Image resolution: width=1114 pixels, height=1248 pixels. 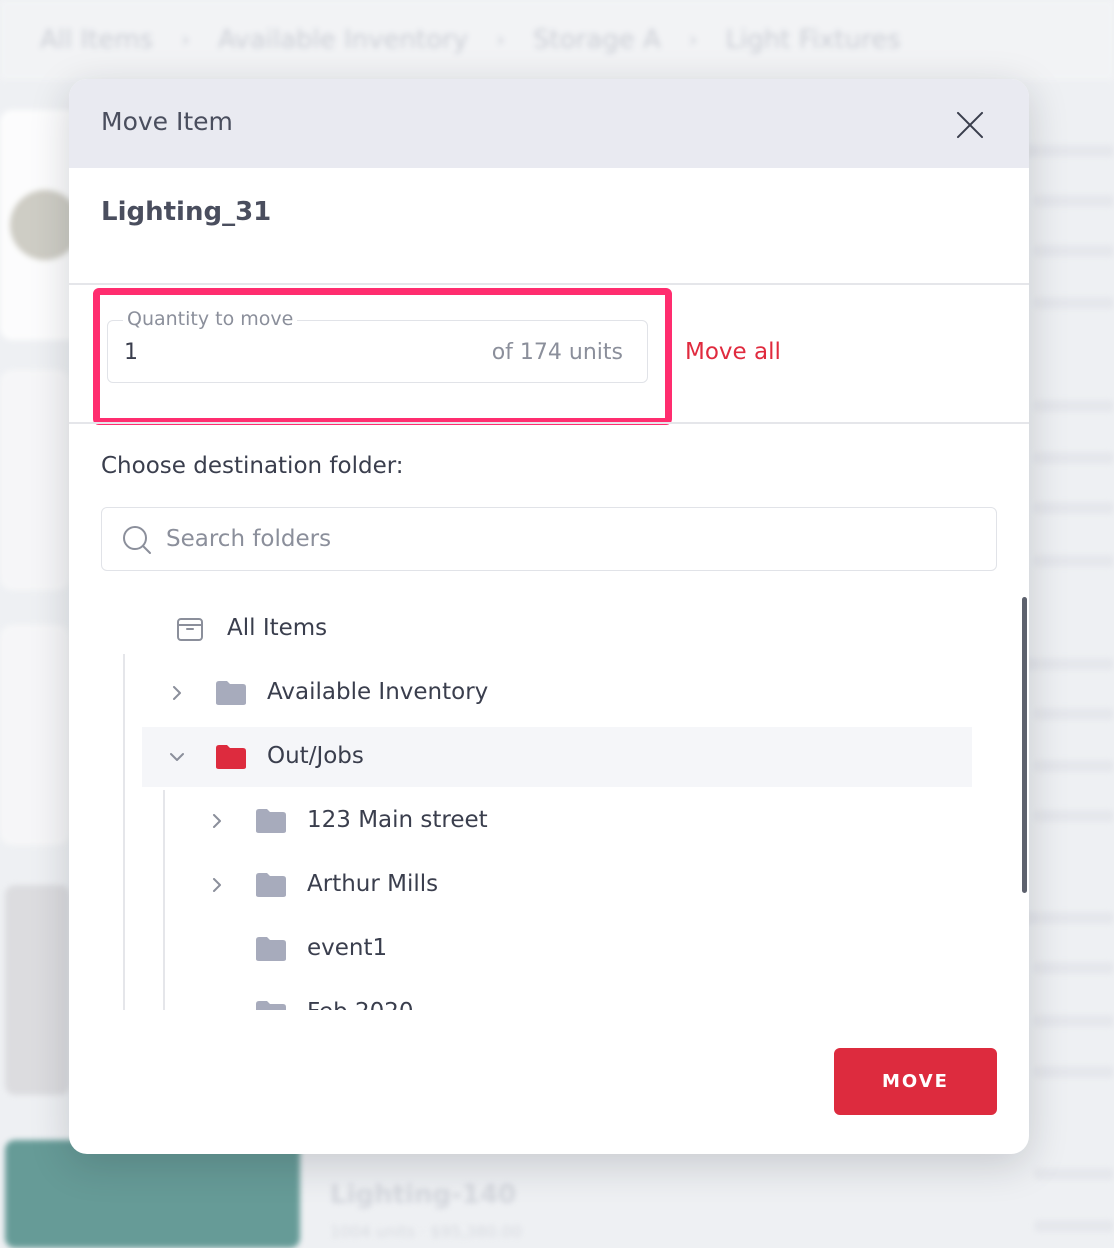 I want to click on move-button: MOVE, so click(x=915, y=1081).